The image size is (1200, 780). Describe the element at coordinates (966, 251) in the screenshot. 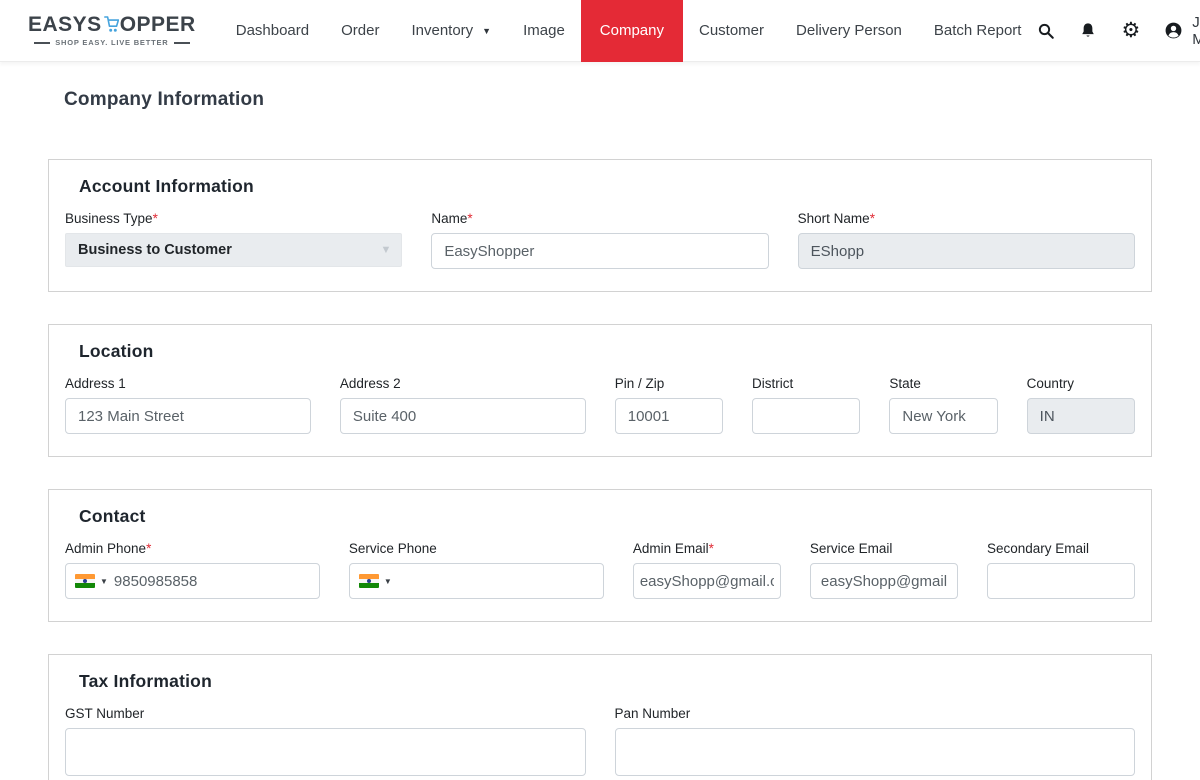

I see `short-name-input` at that location.